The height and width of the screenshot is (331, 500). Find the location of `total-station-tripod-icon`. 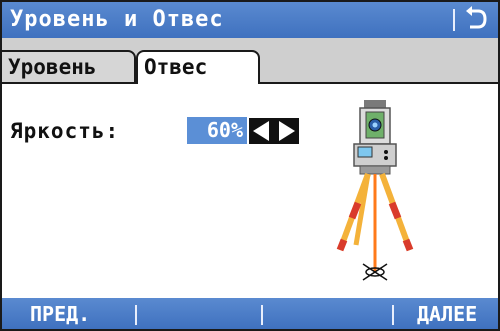

total-station-tripod-icon is located at coordinates (375, 190).